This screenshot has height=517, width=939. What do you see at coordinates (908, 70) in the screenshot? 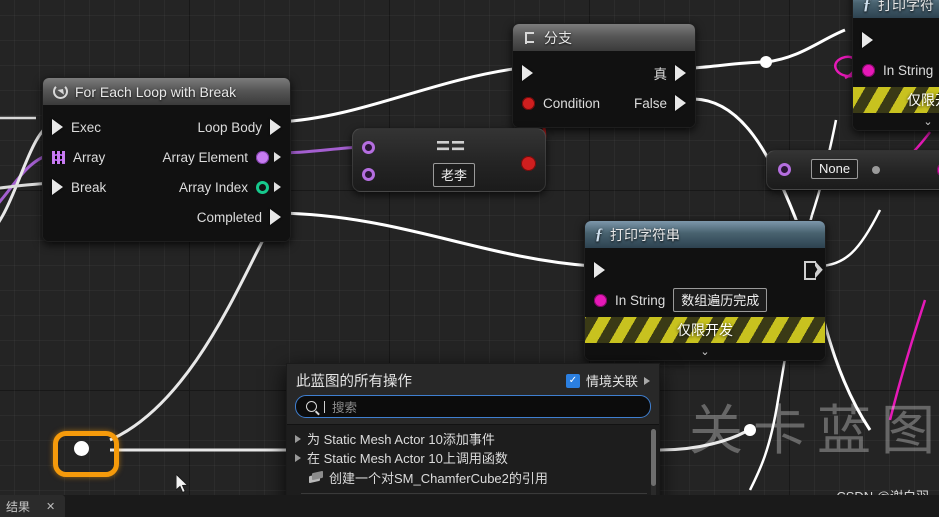
I see `pin-label-in-string: In String` at bounding box center [908, 70].